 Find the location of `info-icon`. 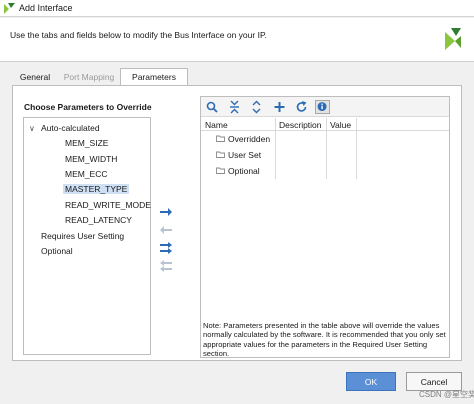

info-icon is located at coordinates (322, 107).